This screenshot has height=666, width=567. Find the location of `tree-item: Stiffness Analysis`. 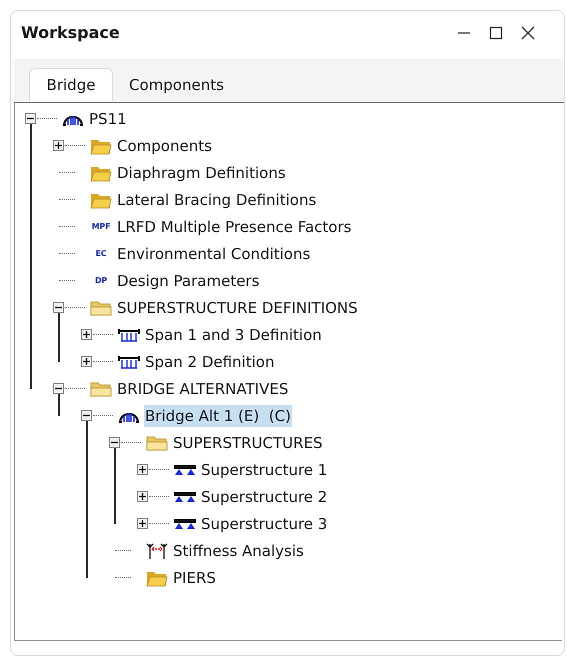

tree-item: Stiffness Analysis is located at coordinates (238, 551).